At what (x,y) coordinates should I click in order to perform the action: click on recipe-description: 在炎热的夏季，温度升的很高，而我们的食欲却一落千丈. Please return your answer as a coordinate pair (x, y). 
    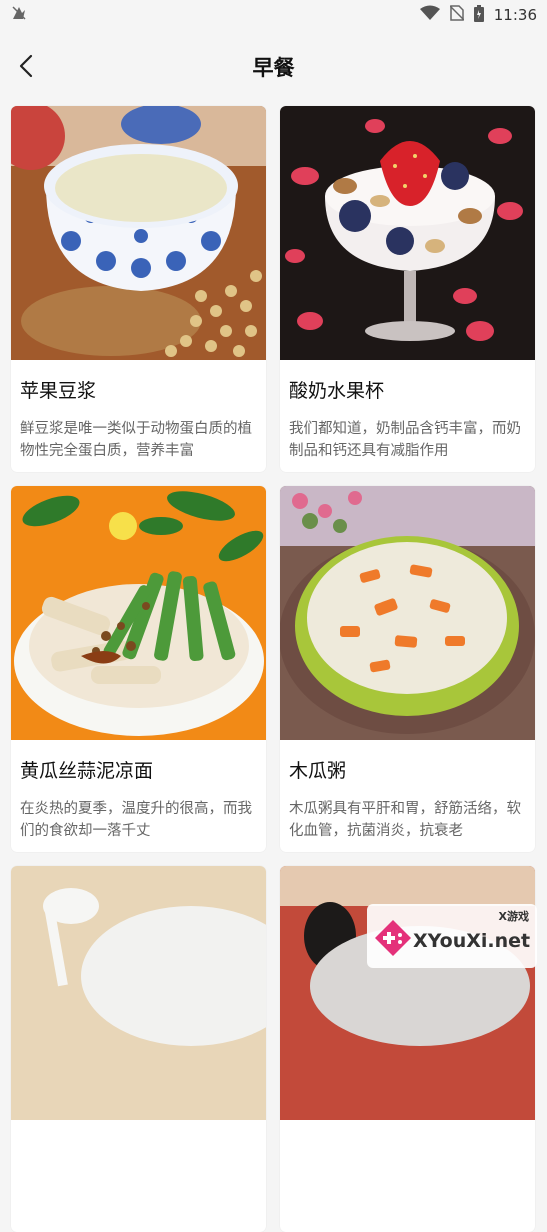
    Looking at the image, I should click on (136, 820).